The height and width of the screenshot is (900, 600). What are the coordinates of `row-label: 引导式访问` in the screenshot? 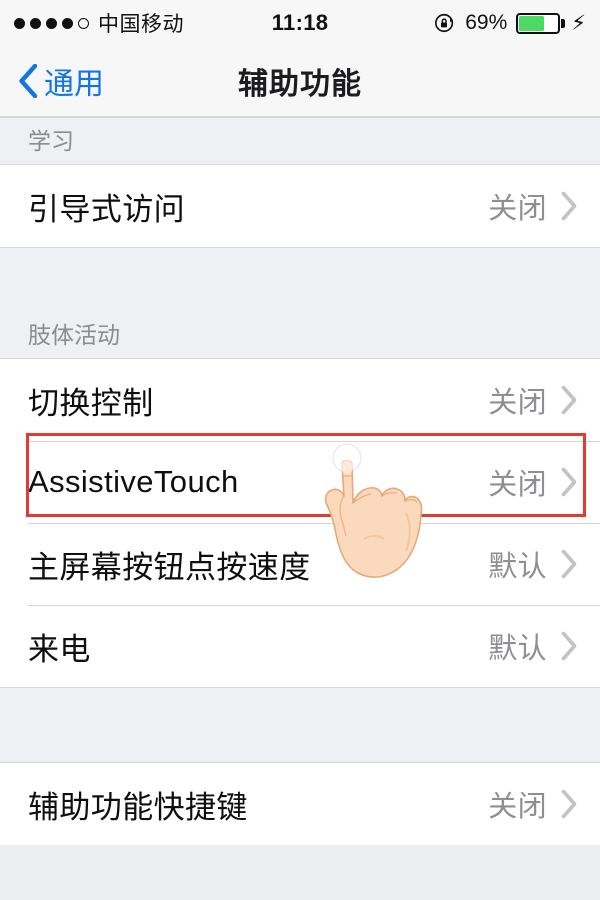 It's located at (106, 209).